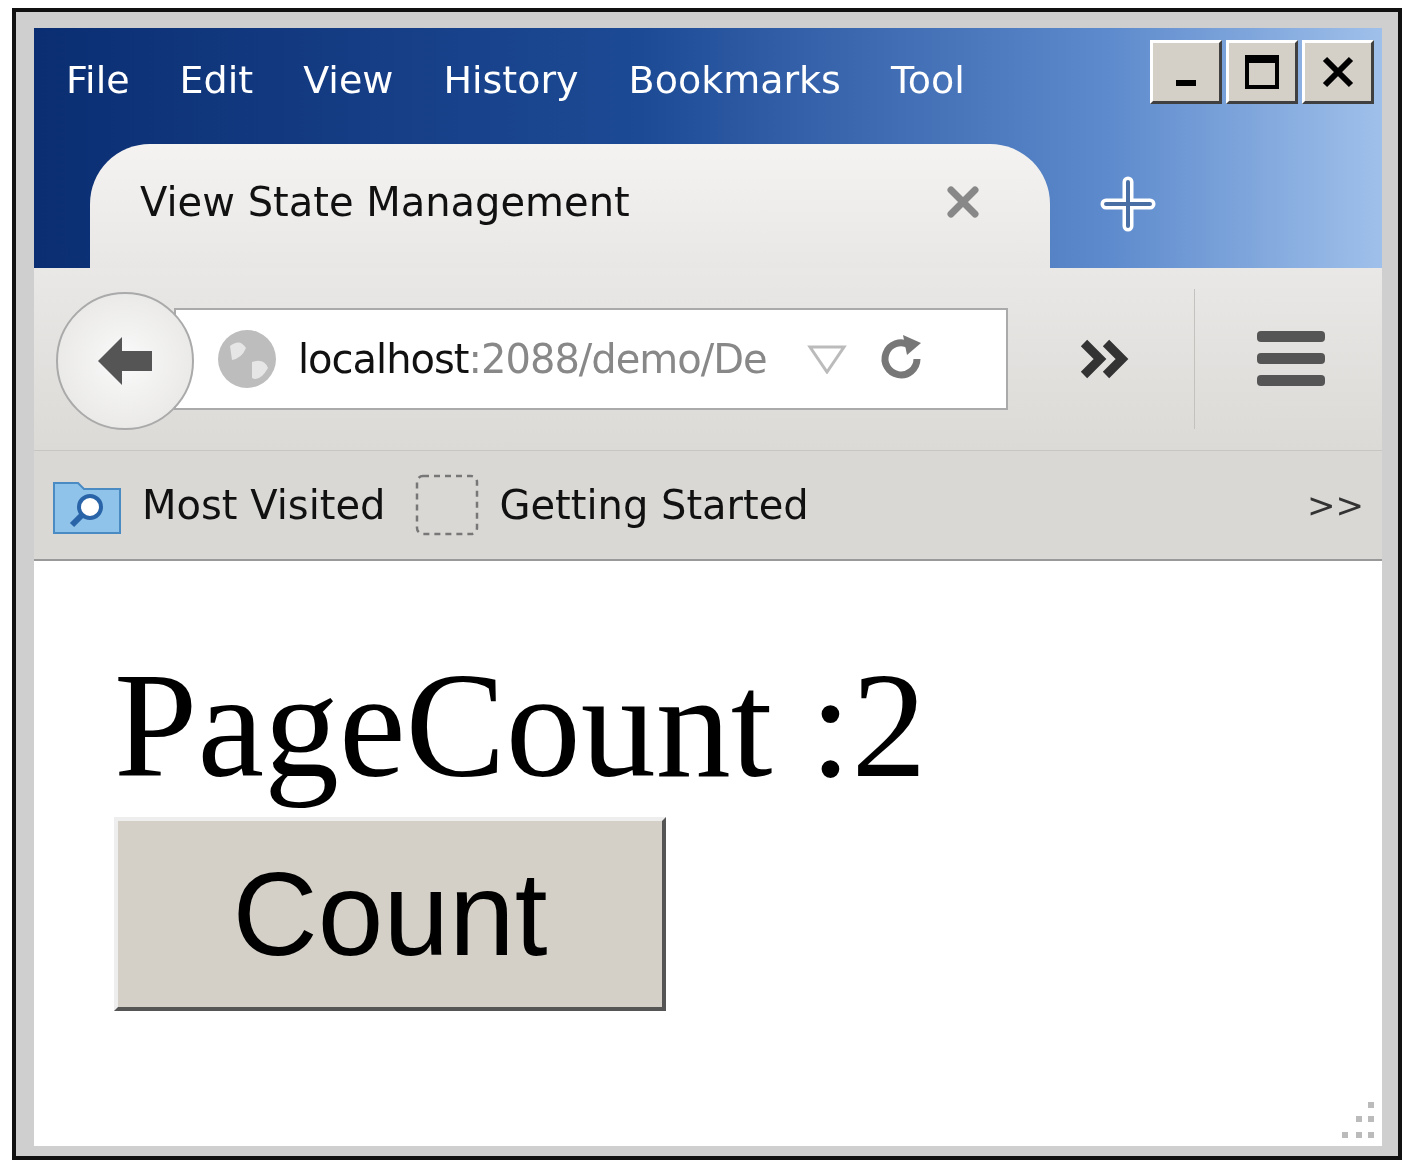 Image resolution: width=1408 pixels, height=1162 pixels. I want to click on page-count-text: PageCount :2, so click(521, 725).